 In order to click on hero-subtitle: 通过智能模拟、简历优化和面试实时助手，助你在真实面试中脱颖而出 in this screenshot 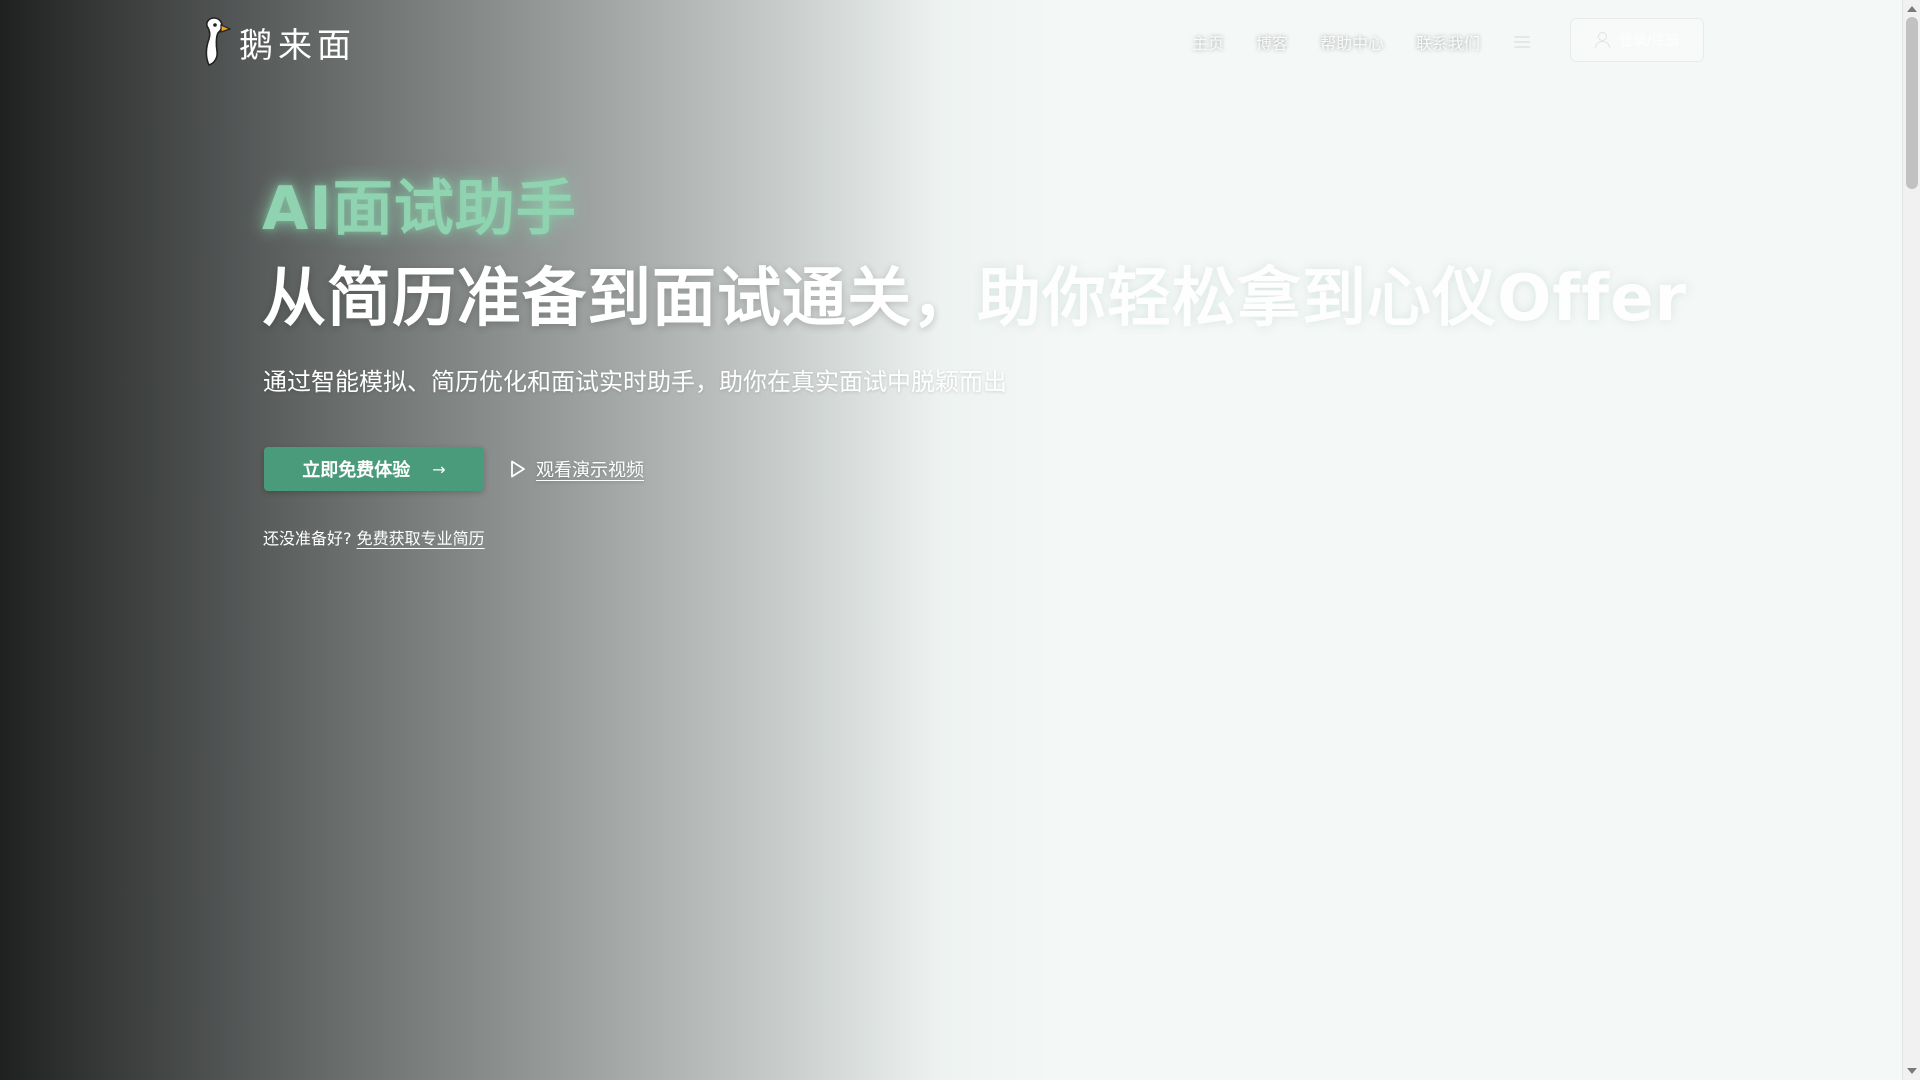, I will do `click(635, 382)`.